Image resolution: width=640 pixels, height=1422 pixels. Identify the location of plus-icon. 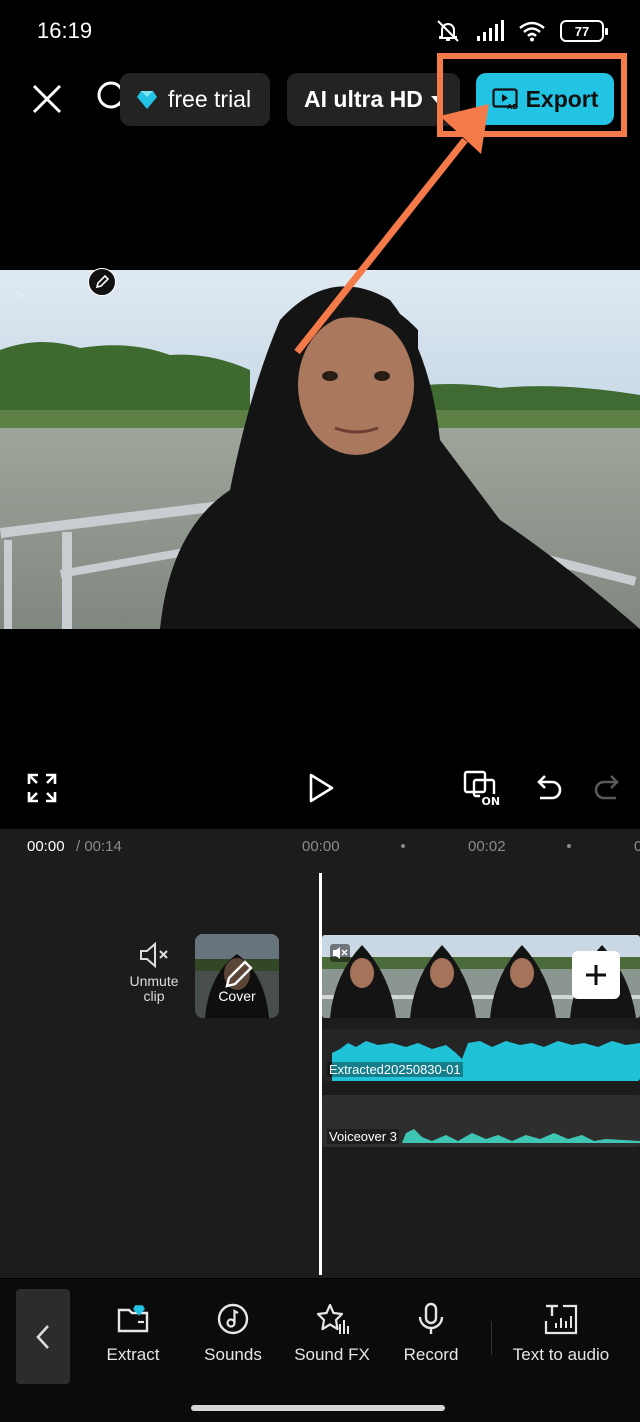
(596, 975).